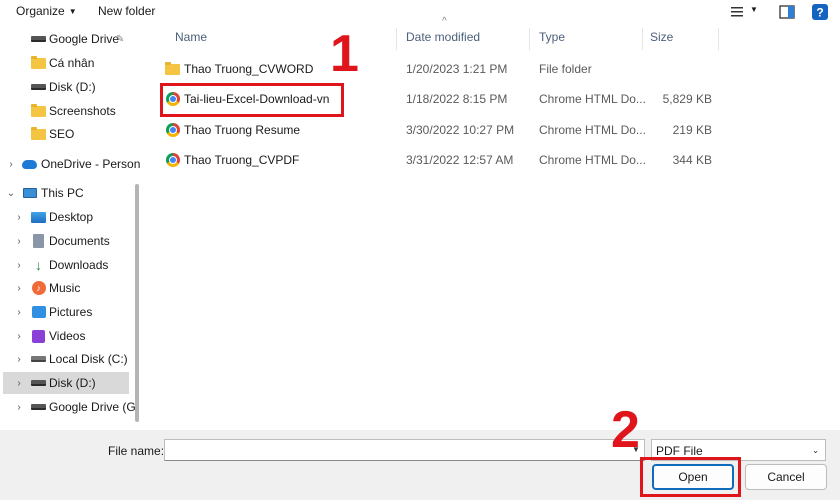 The image size is (840, 500). I want to click on step-number-2: 2, so click(625, 430).